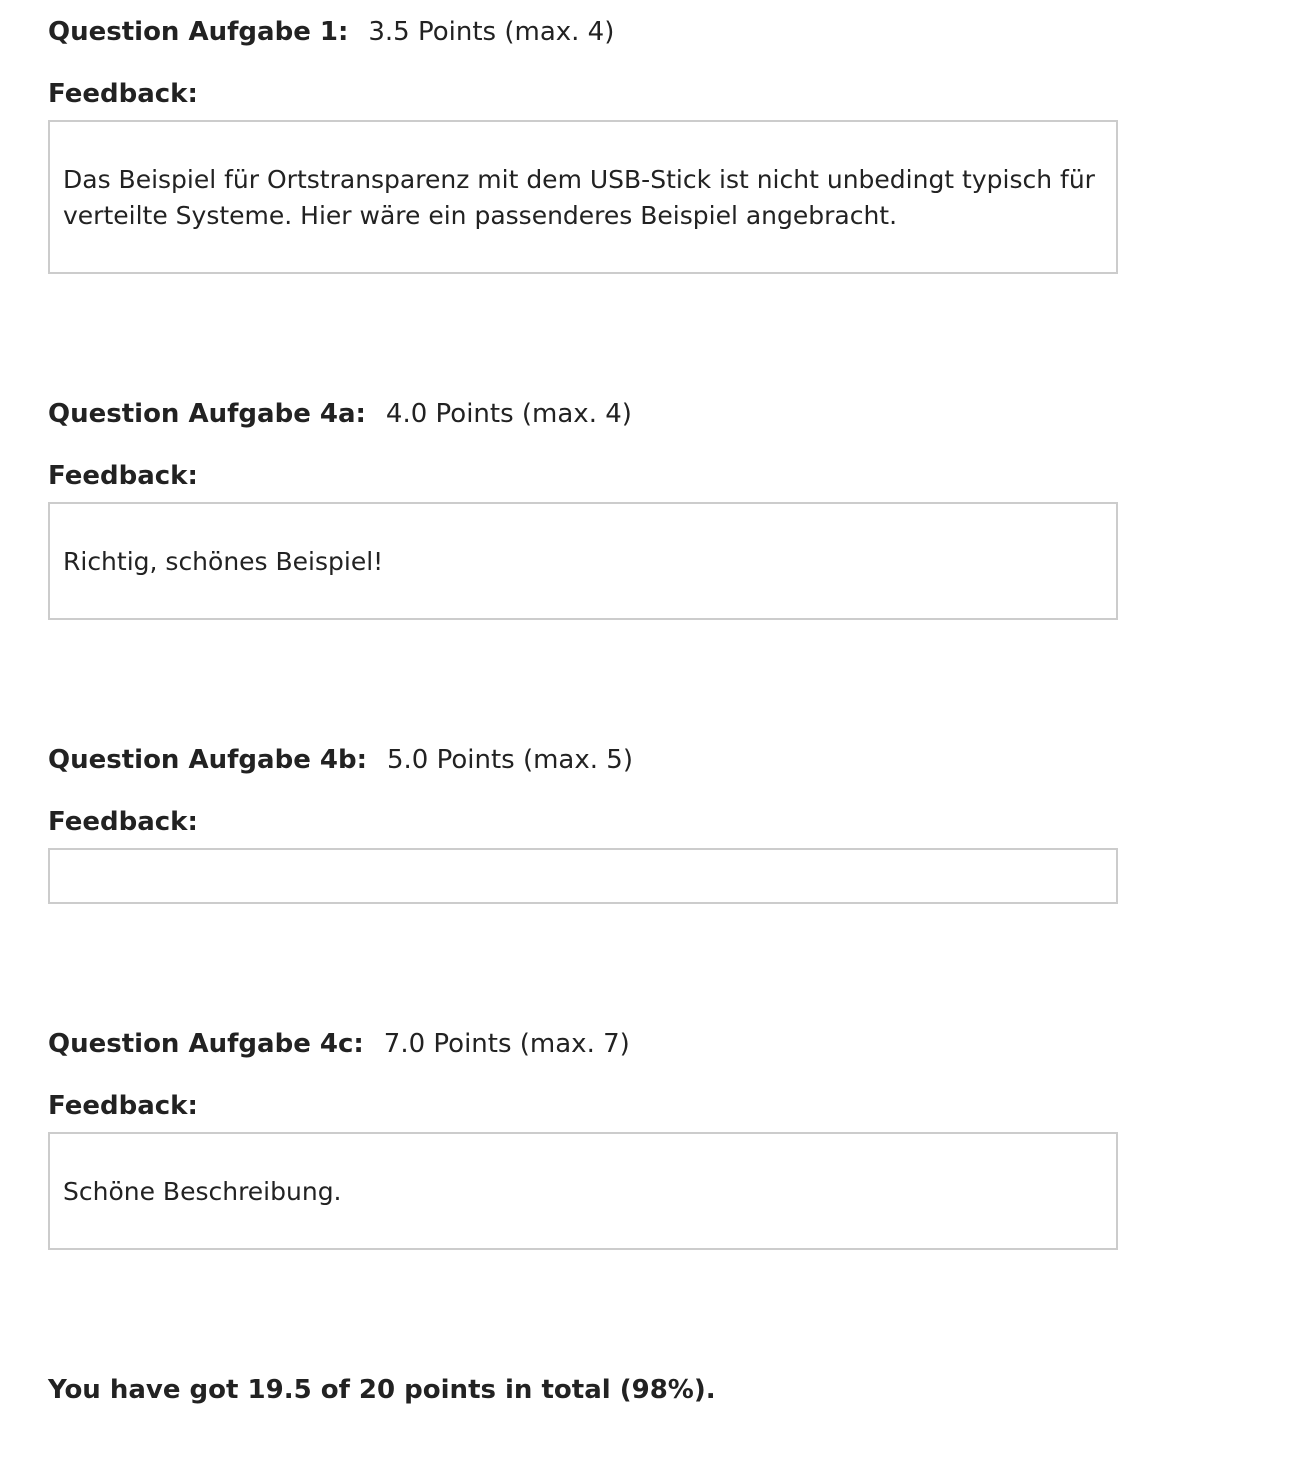 This screenshot has width=1312, height=1476. I want to click on feedback-text: Schöne Beschreibung., so click(202, 1191).